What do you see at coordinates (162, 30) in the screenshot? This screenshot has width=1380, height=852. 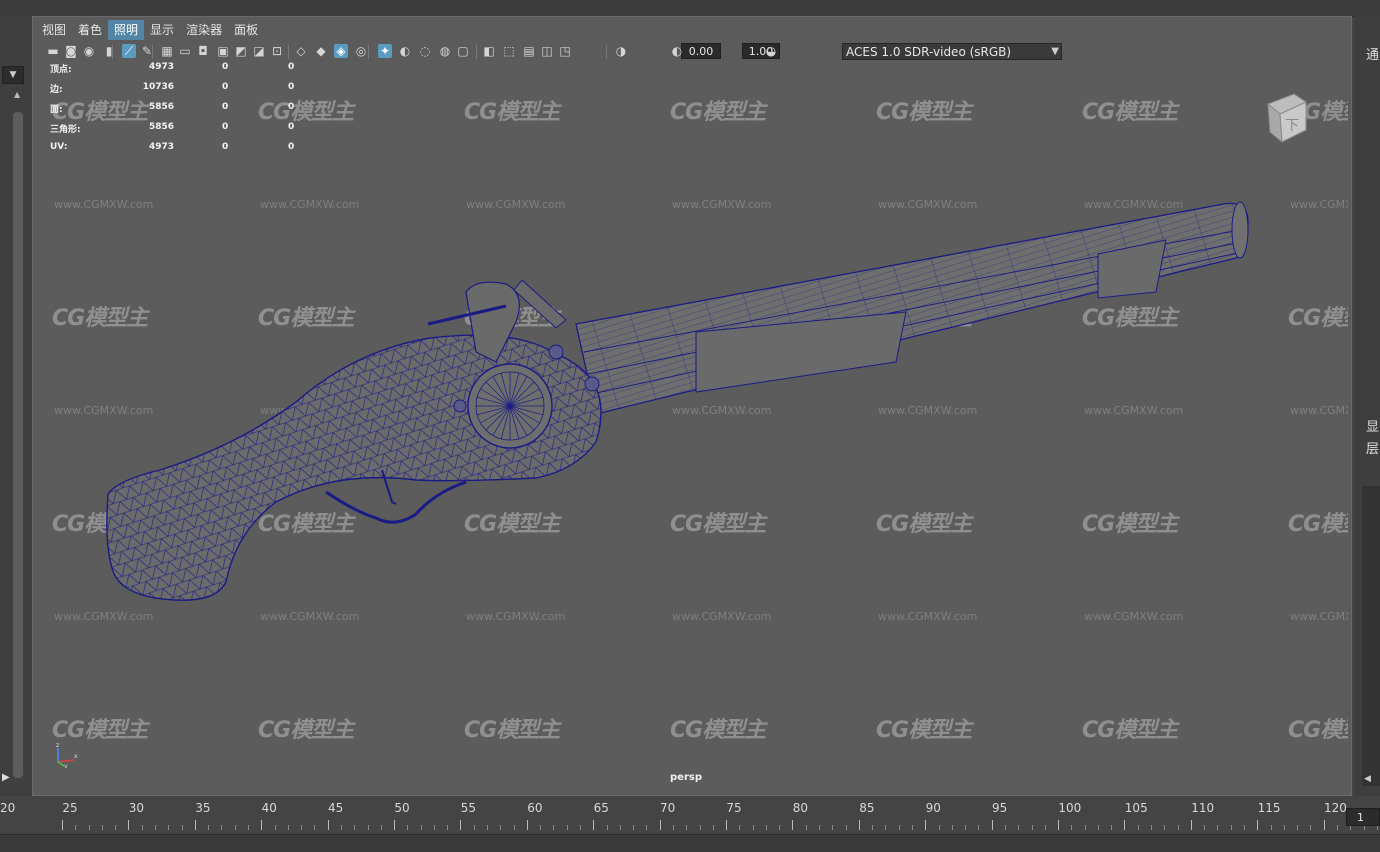 I see `menu-show: 显示` at bounding box center [162, 30].